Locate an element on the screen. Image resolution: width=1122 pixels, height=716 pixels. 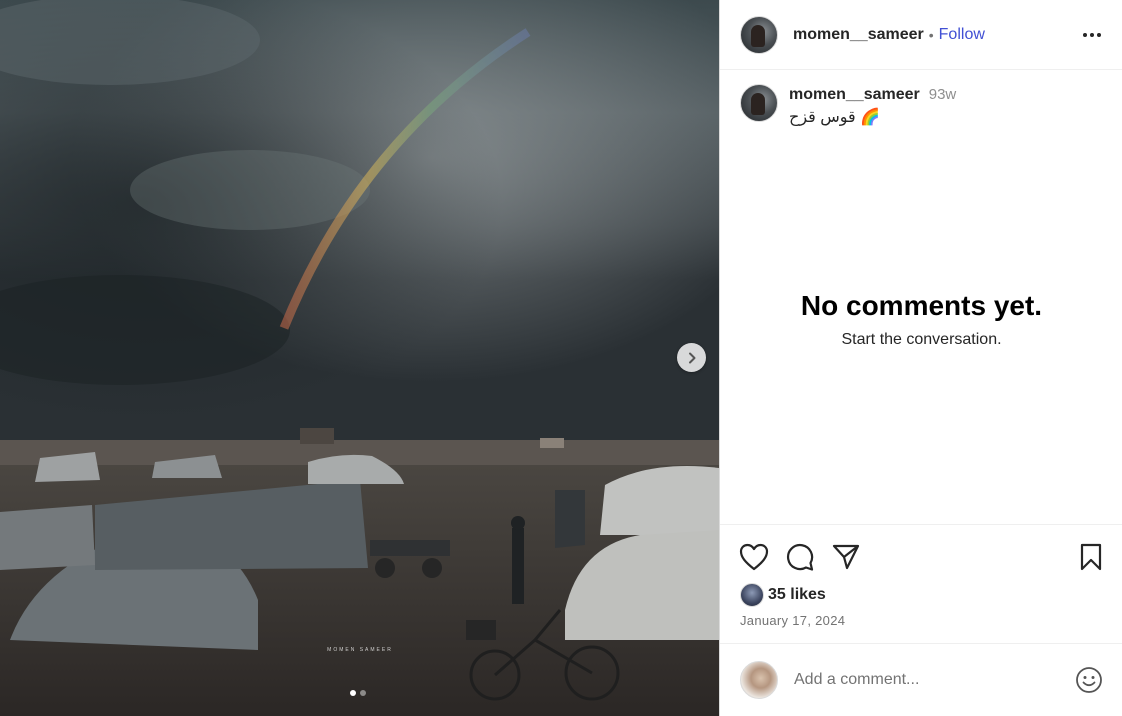
share-button is located at coordinates (846, 557).